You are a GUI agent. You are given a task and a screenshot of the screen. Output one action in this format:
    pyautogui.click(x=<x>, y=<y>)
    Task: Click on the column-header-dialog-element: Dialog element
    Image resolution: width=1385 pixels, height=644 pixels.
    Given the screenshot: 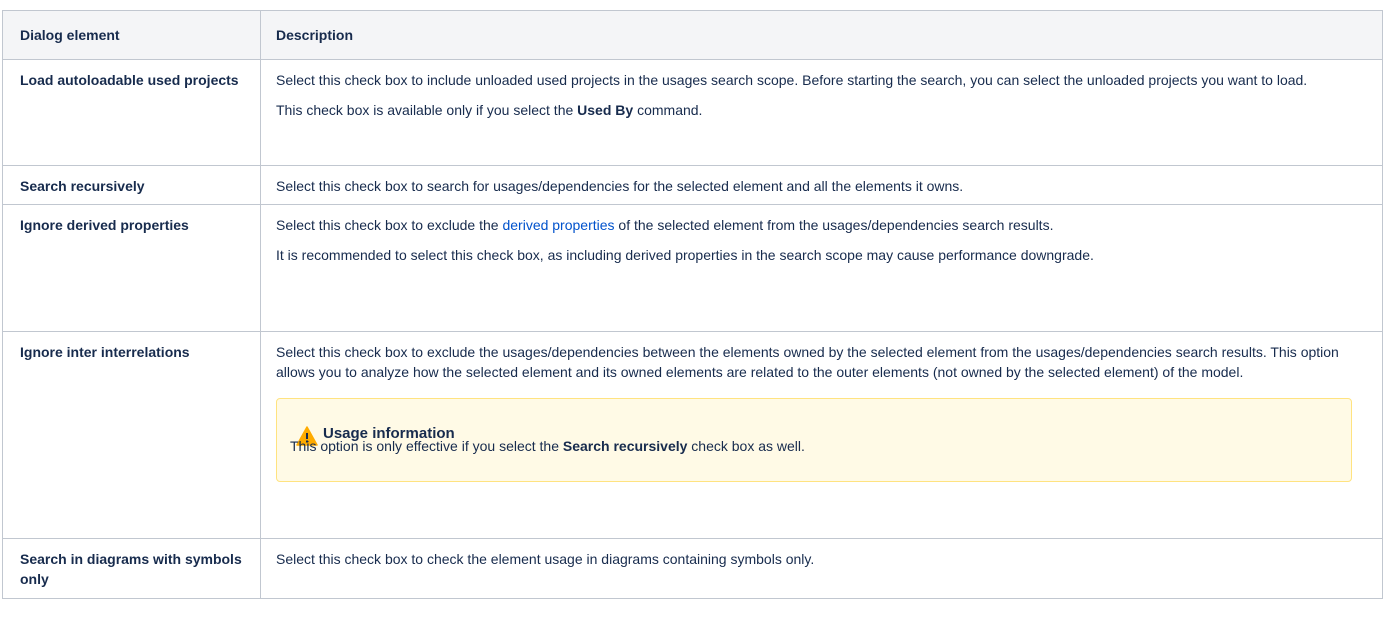 What is the action you would take?
    pyautogui.click(x=131, y=35)
    